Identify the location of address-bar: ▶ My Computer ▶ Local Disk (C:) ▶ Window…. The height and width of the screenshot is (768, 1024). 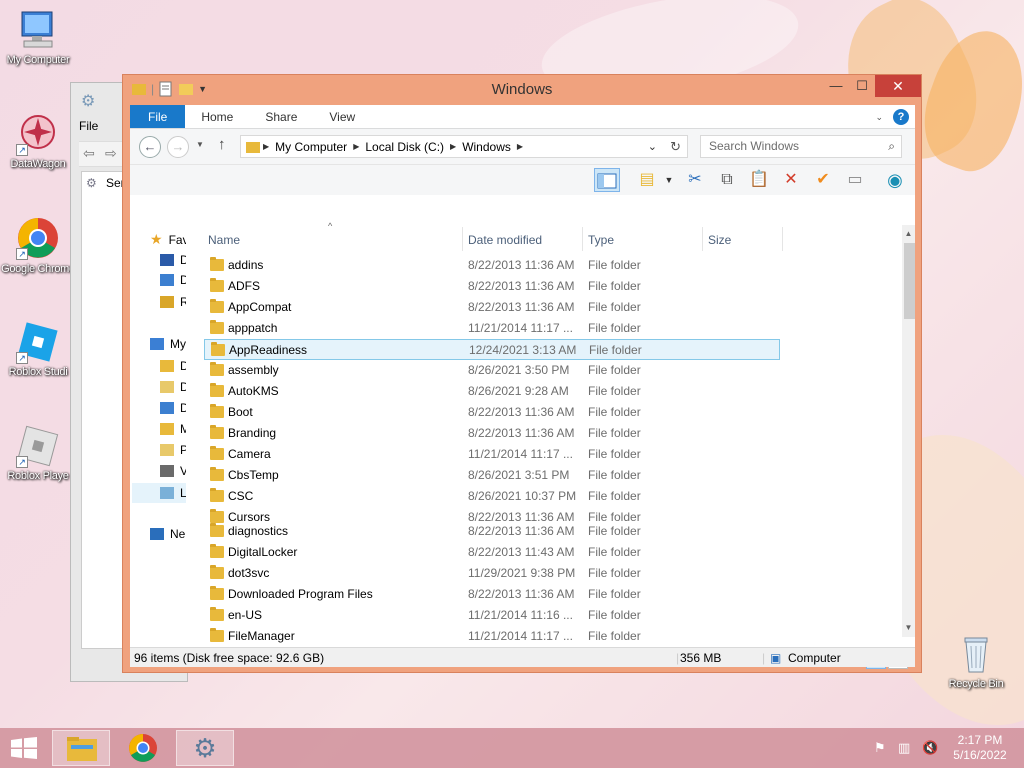
(464, 146).